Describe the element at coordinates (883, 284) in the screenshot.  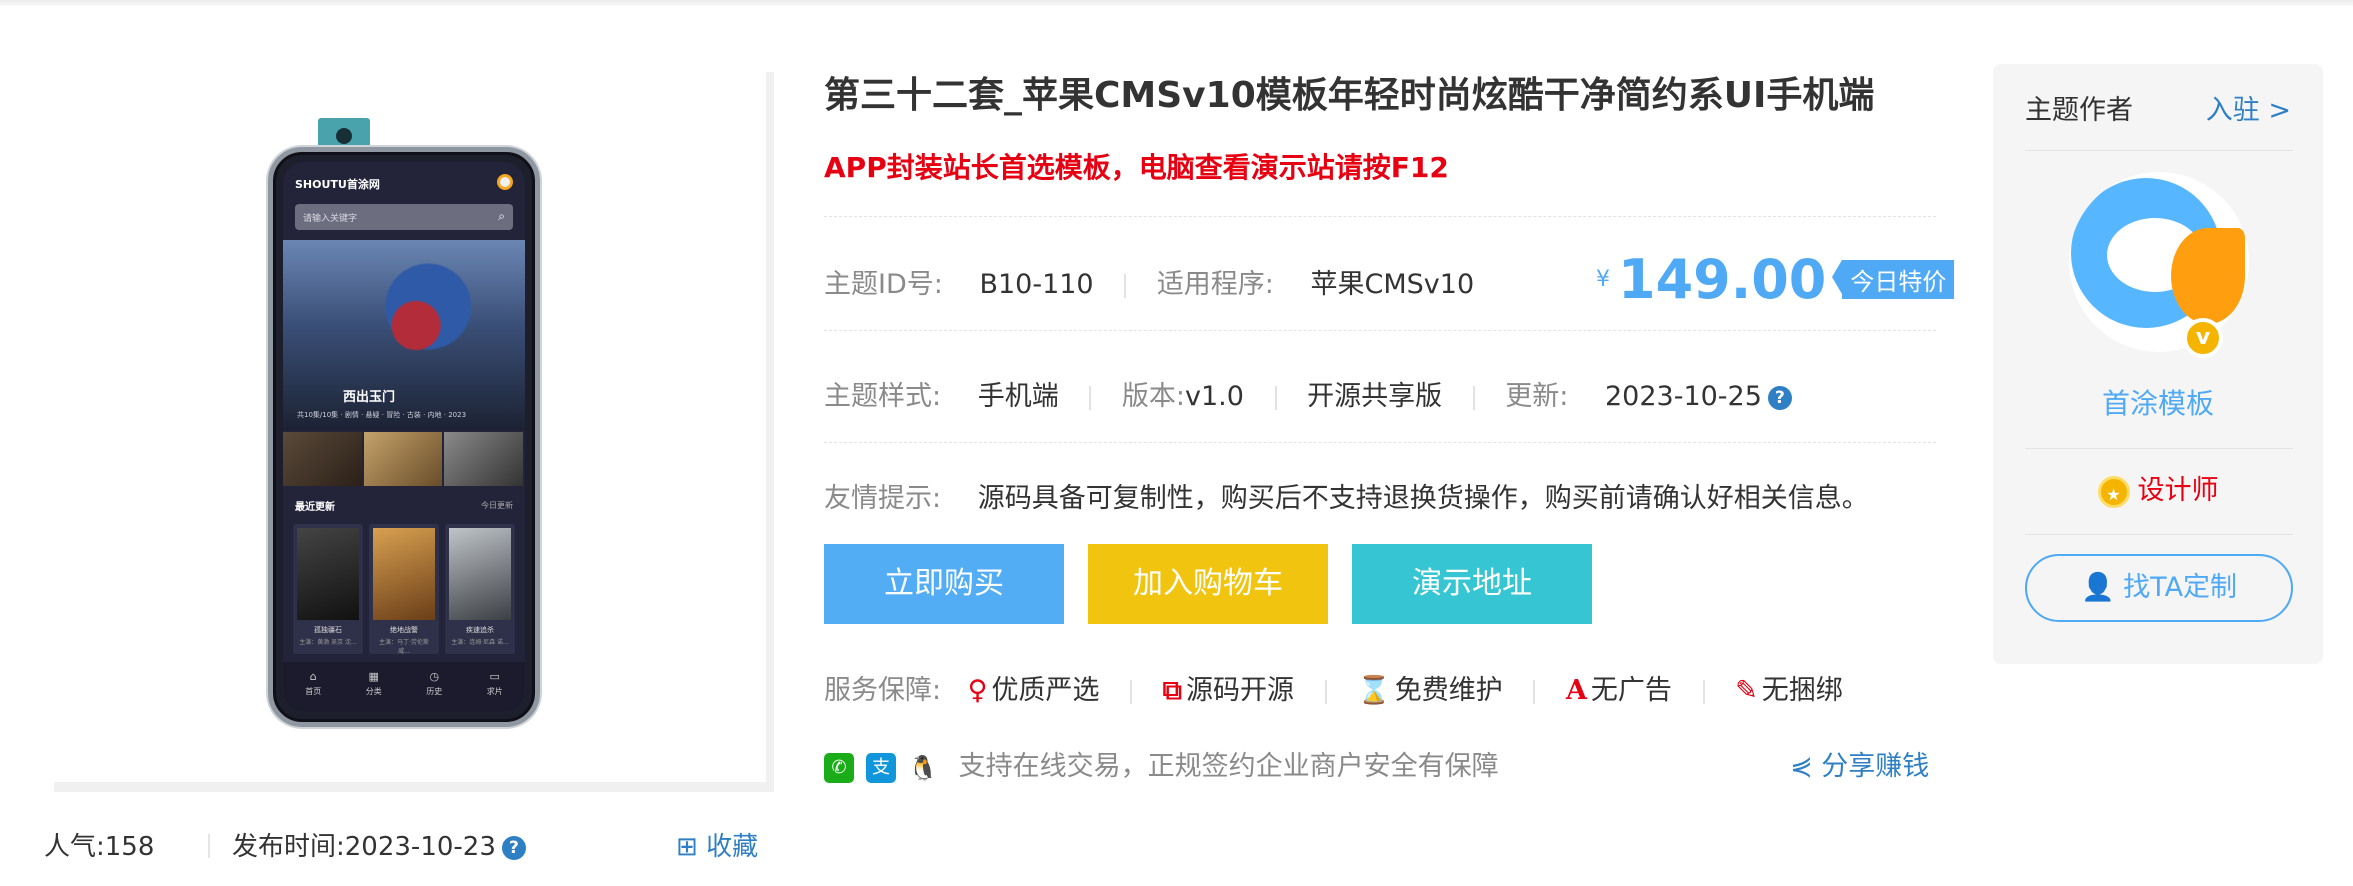
I see `theme-id-label: 主题ID号:` at that location.